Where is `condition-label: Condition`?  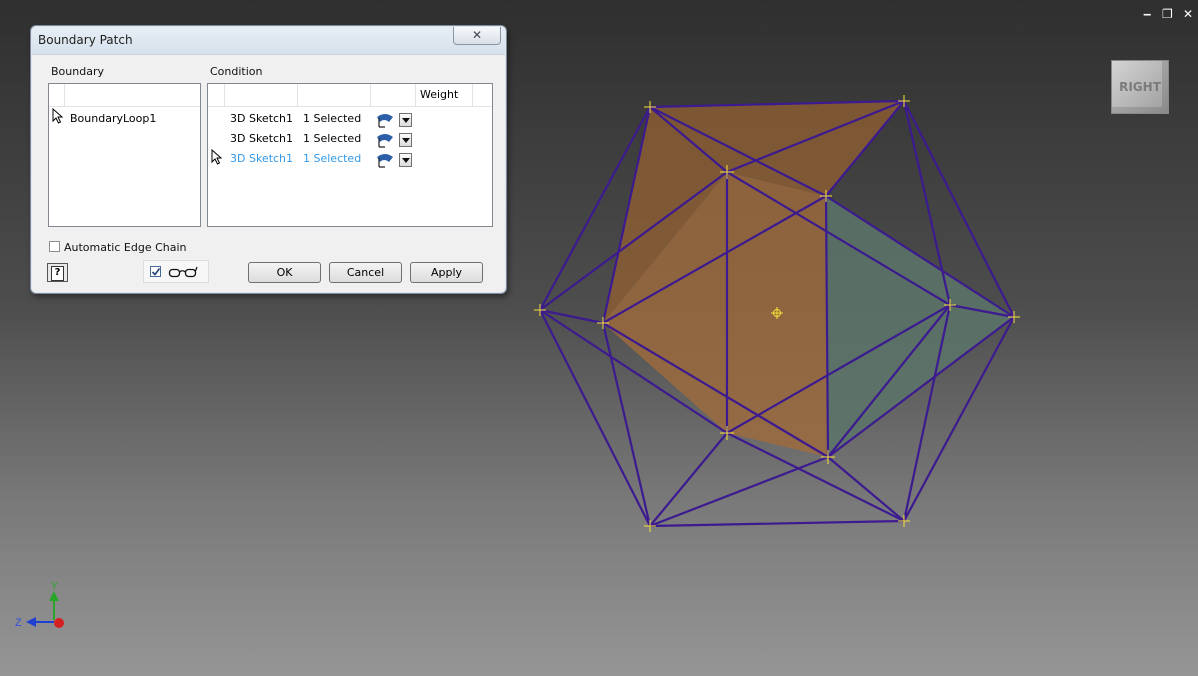
condition-label: Condition is located at coordinates (236, 71).